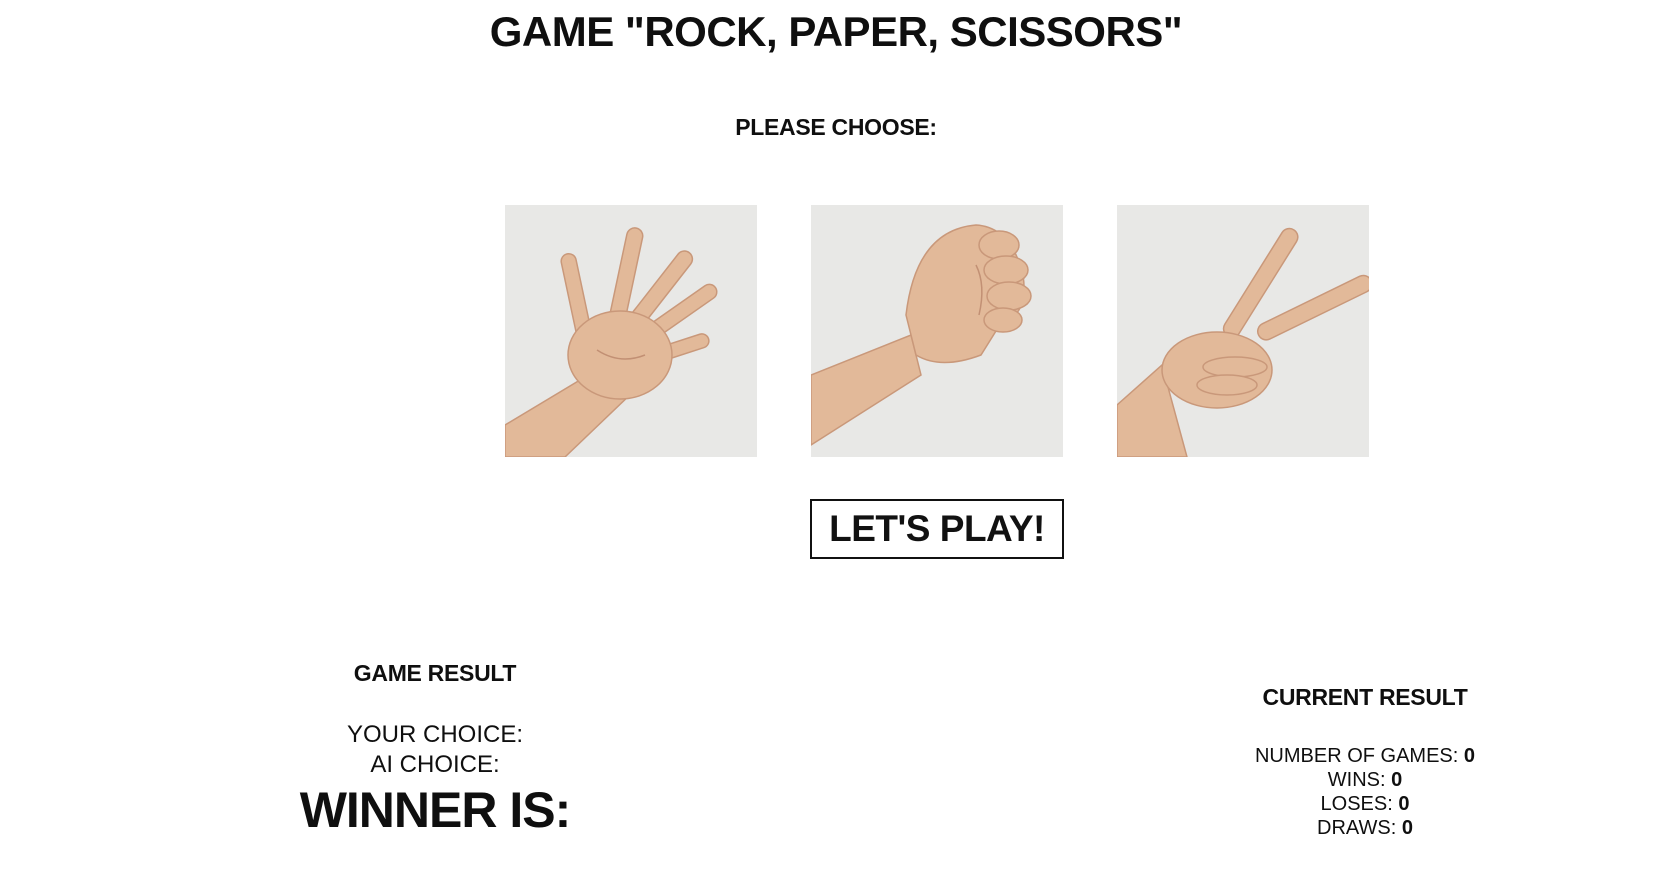 The height and width of the screenshot is (871, 1672). What do you see at coordinates (434, 734) in the screenshot?
I see `your-choice-label: YOUR CHOICE:` at bounding box center [434, 734].